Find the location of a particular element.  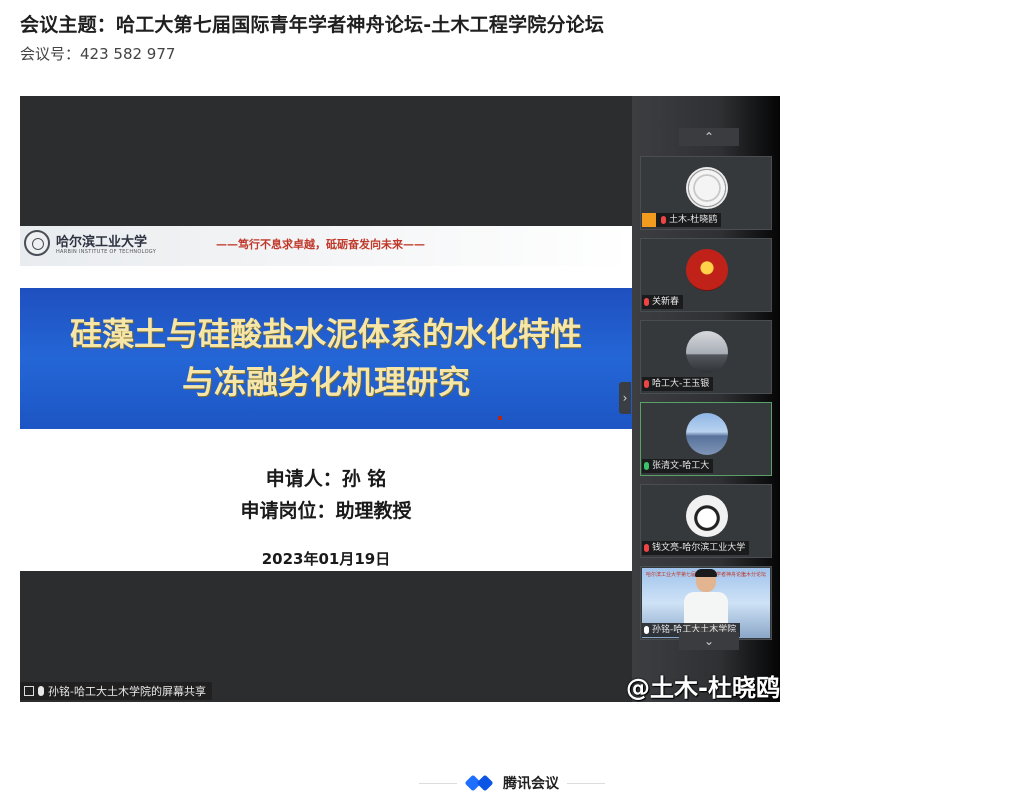

participant-name: 哈工大-王玉银 is located at coordinates (681, 384).